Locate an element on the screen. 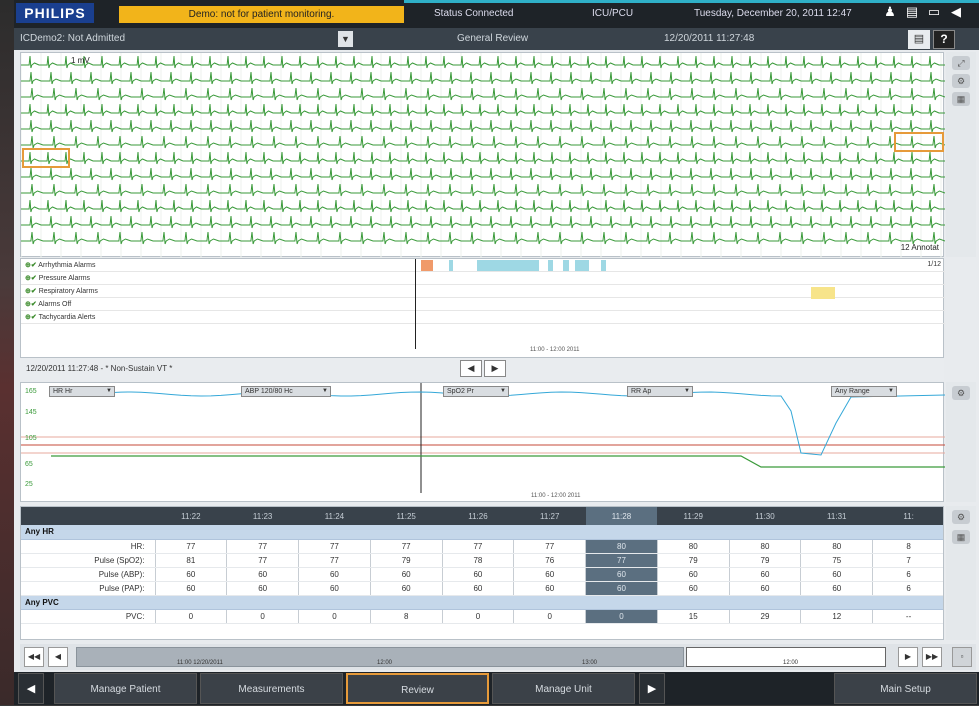 This screenshot has height=706, width=979. table-group-row: Any HR is located at coordinates (482, 532).